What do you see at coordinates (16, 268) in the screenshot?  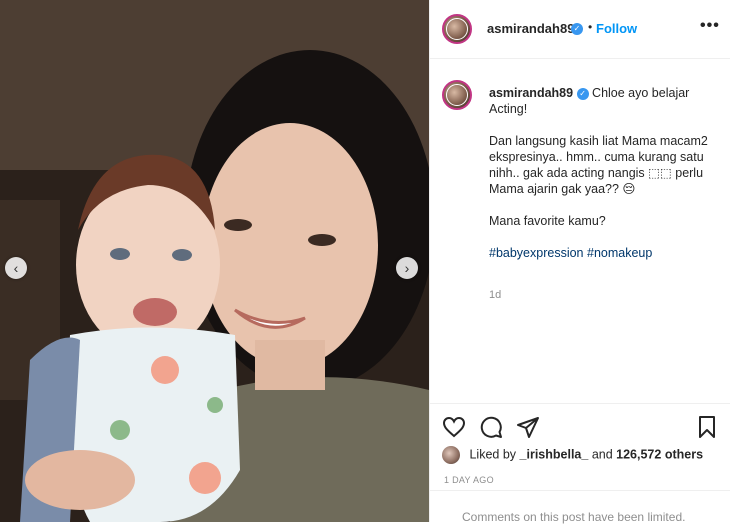 I see `chevron-left-icon: ‹` at bounding box center [16, 268].